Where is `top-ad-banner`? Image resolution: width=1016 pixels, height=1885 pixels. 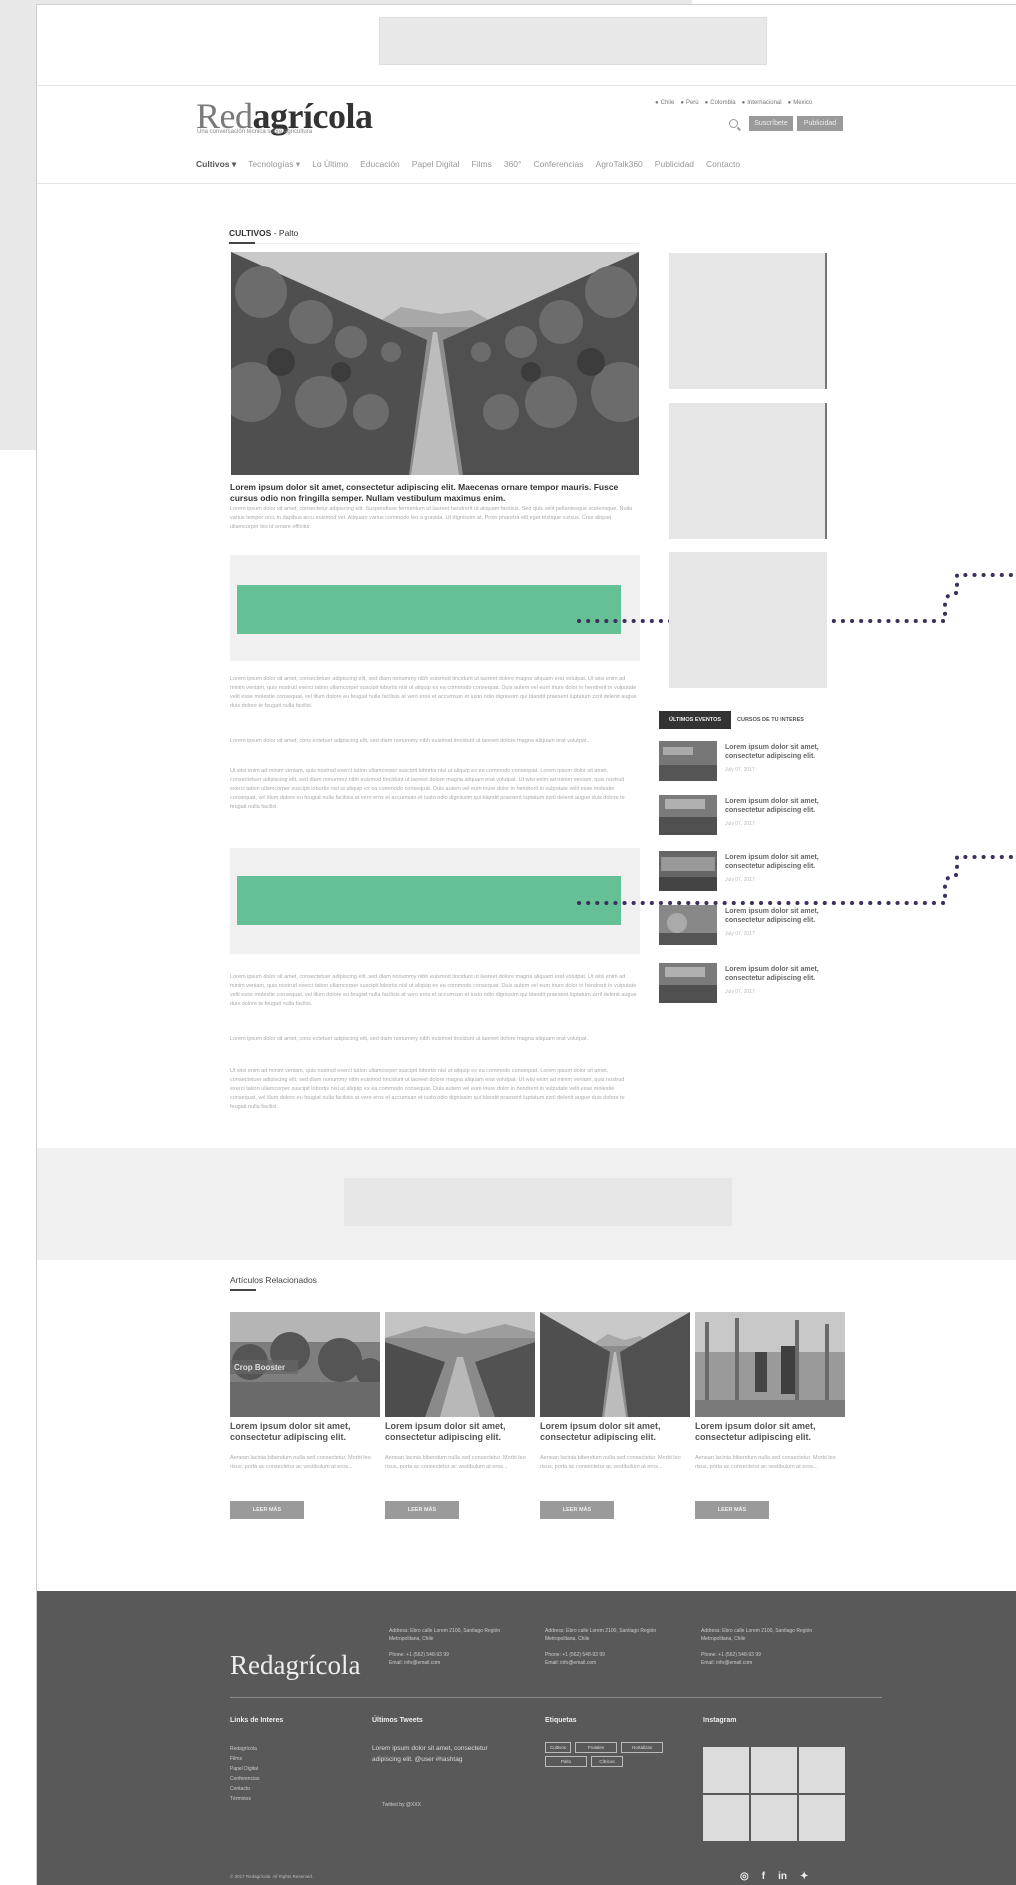
top-ad-banner is located at coordinates (573, 41).